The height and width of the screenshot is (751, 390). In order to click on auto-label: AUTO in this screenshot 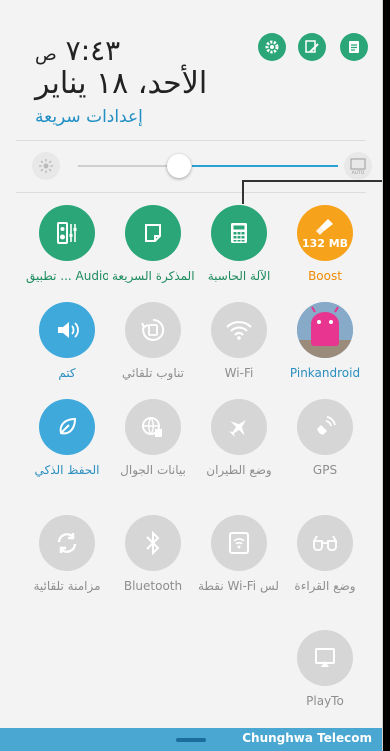, I will do `click(358, 173)`.